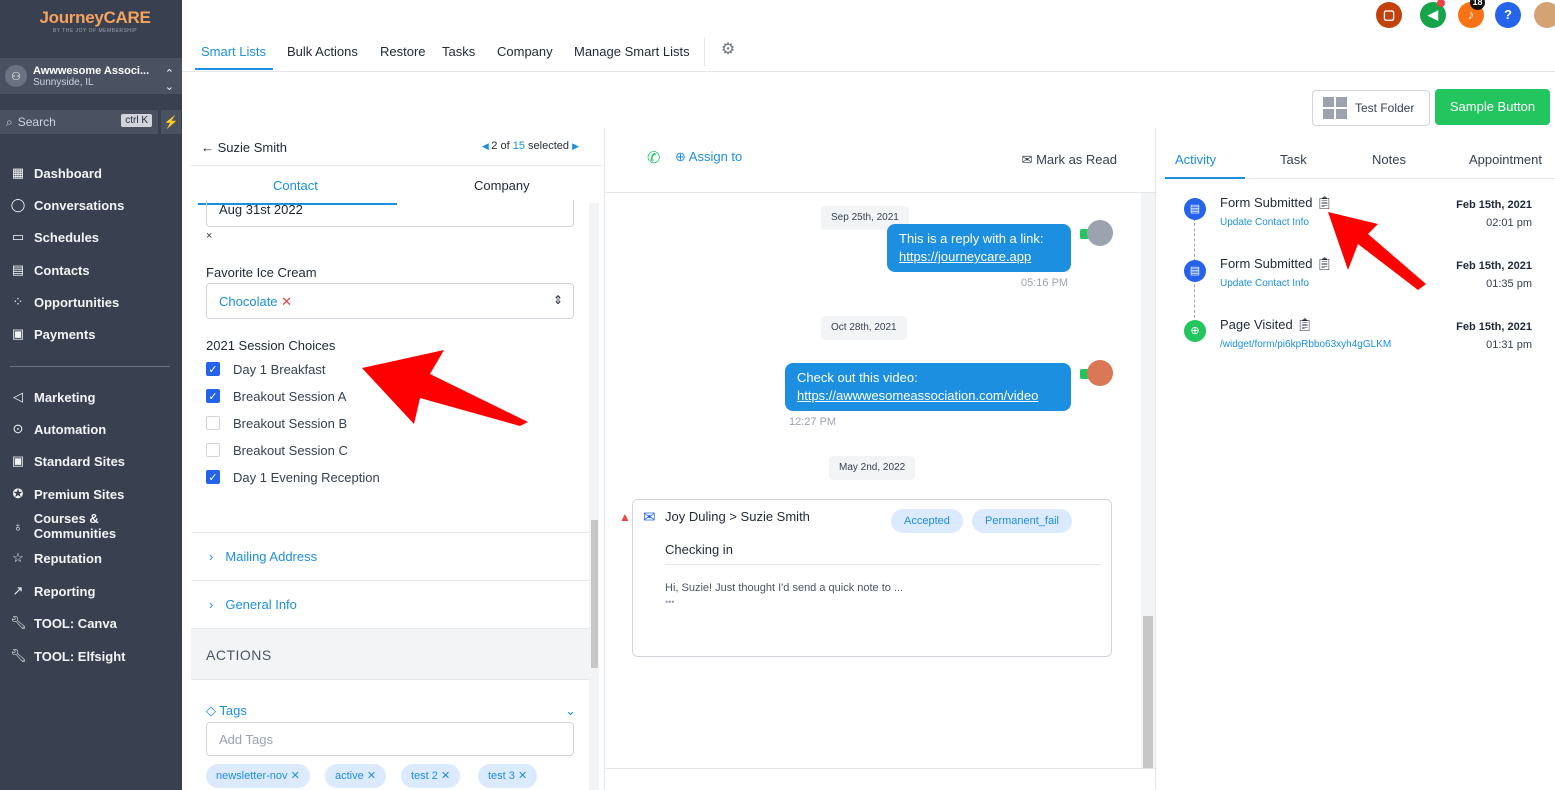 The width and height of the screenshot is (1555, 790). Describe the element at coordinates (293, 477) in the screenshot. I see `checkbox-evening-reception: ✓ Day 1 Evening Reception` at that location.